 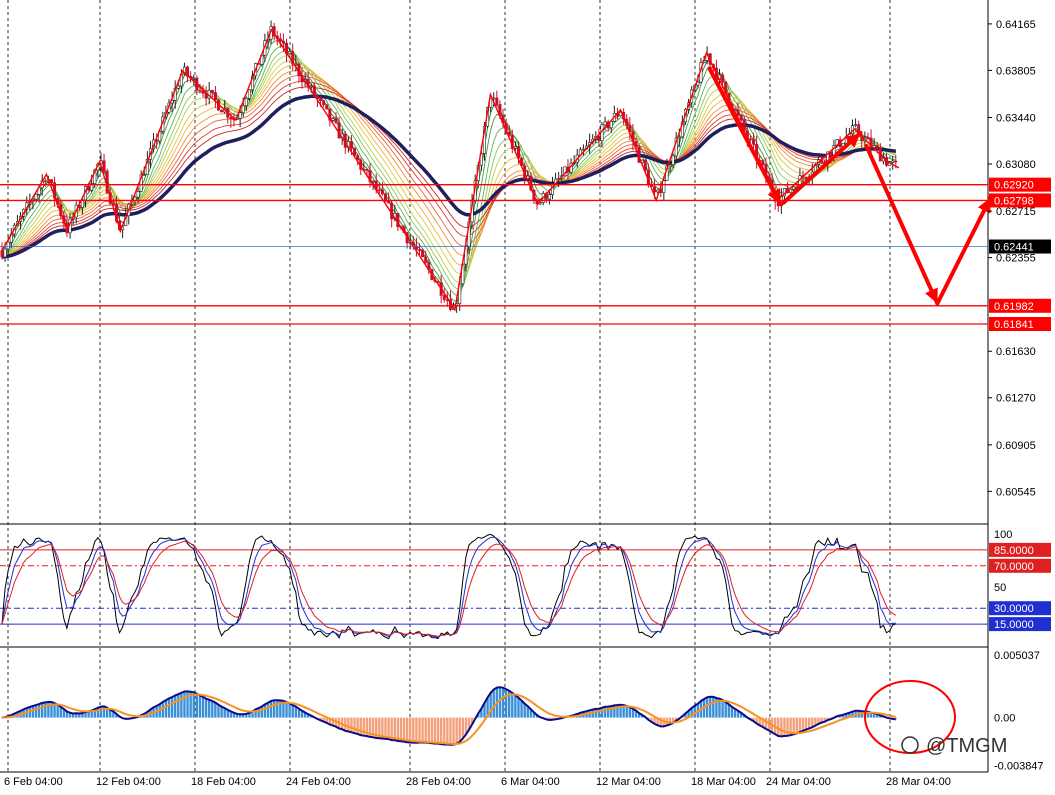 What do you see at coordinates (223, 782) in the screenshot?
I see `time-tick-label: 18 Feb 04:00` at bounding box center [223, 782].